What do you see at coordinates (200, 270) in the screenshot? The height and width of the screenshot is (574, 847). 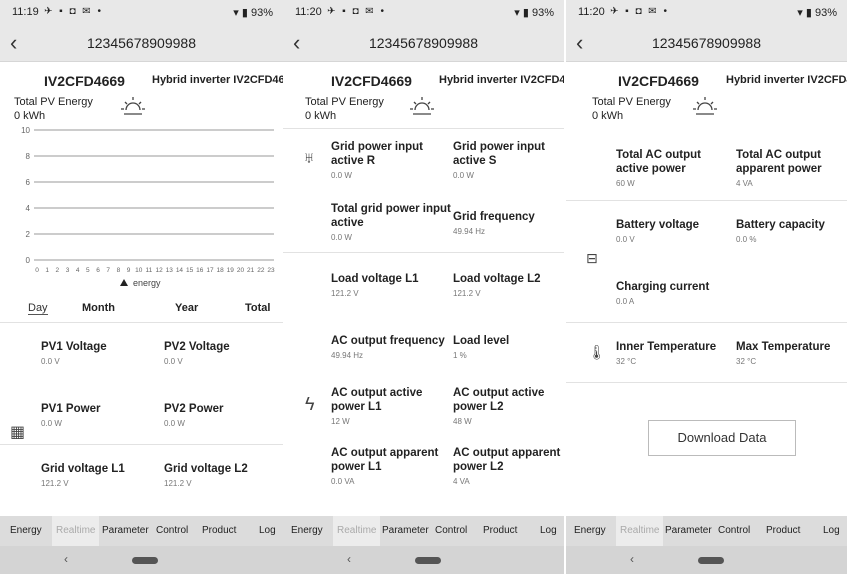 I see `x-tick-label: 16` at bounding box center [200, 270].